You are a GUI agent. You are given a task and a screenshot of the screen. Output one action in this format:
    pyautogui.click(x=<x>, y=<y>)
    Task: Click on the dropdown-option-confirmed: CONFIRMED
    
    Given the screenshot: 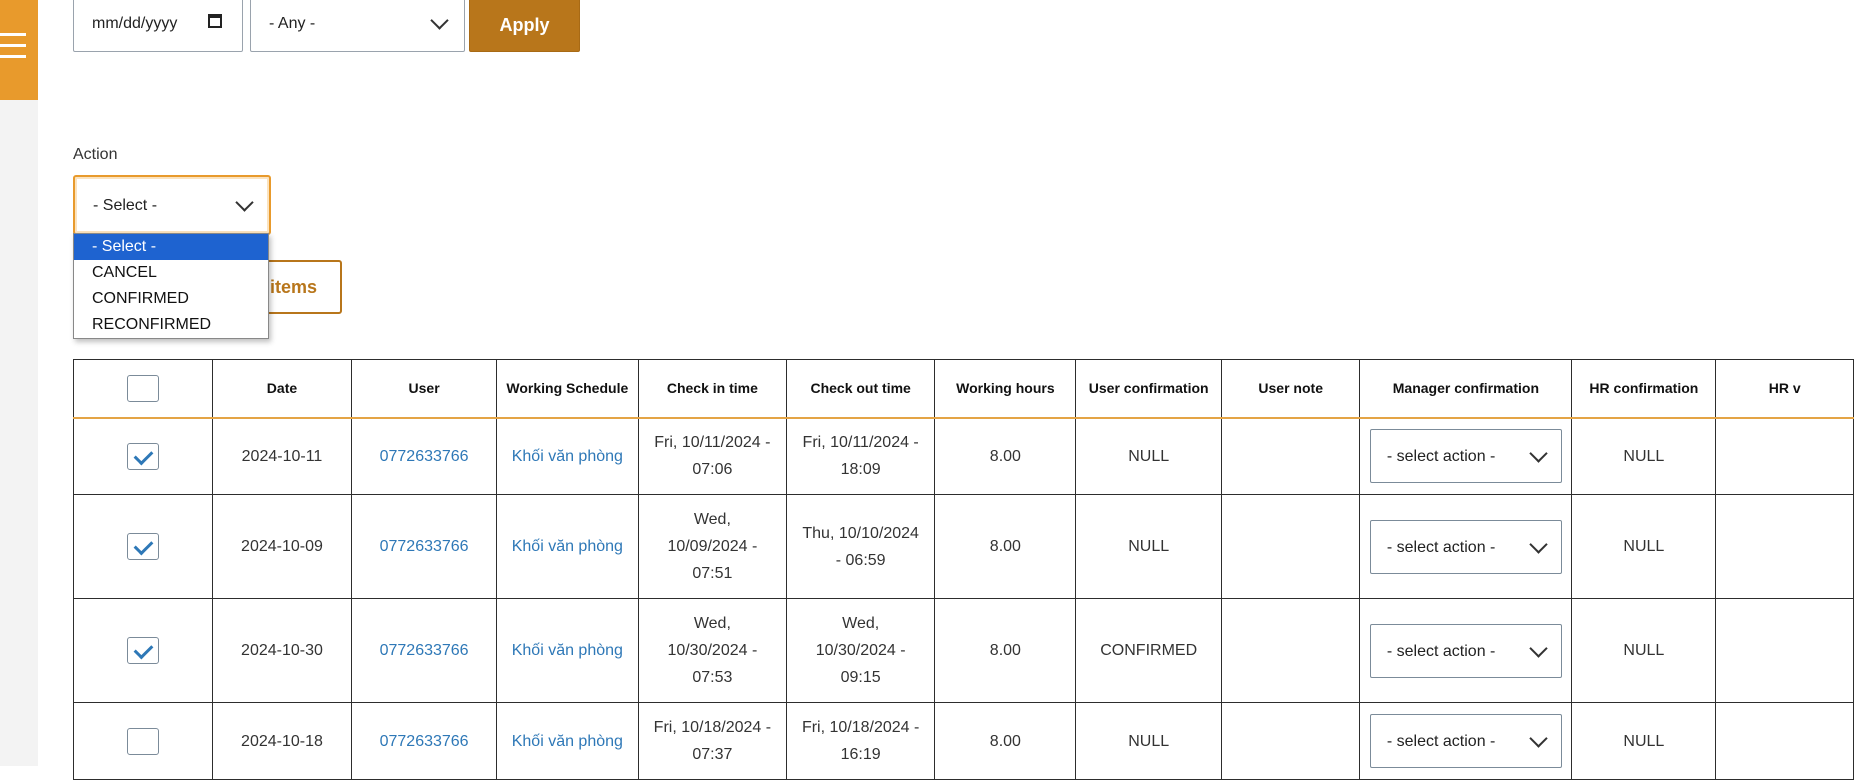 What is the action you would take?
    pyautogui.click(x=171, y=299)
    